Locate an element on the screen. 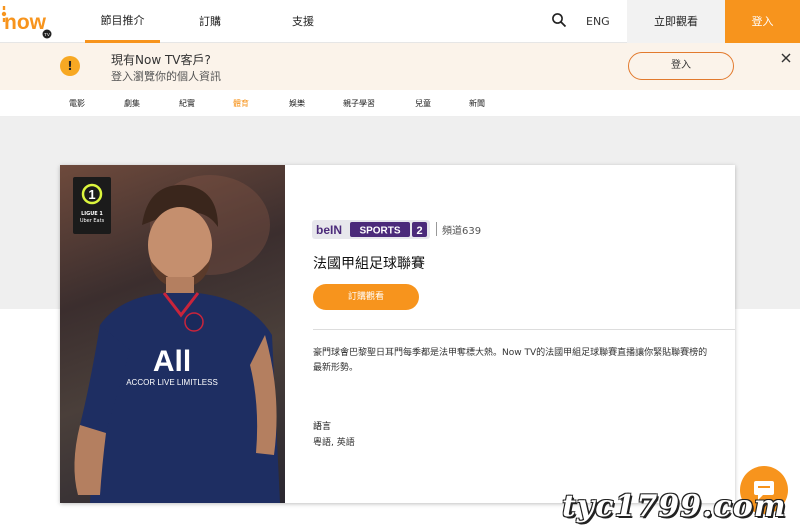  watermark-text: tyc1799.com is located at coordinates (674, 506).